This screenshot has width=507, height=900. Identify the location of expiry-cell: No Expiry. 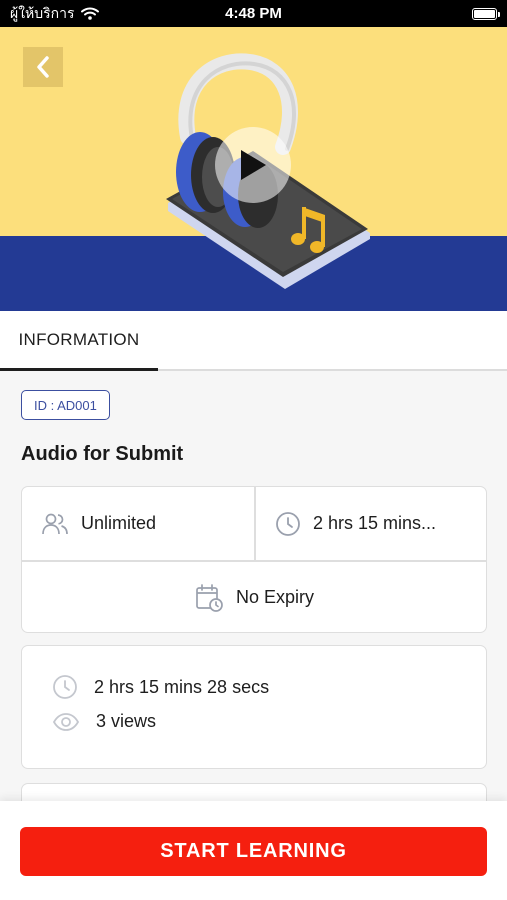
(254, 597).